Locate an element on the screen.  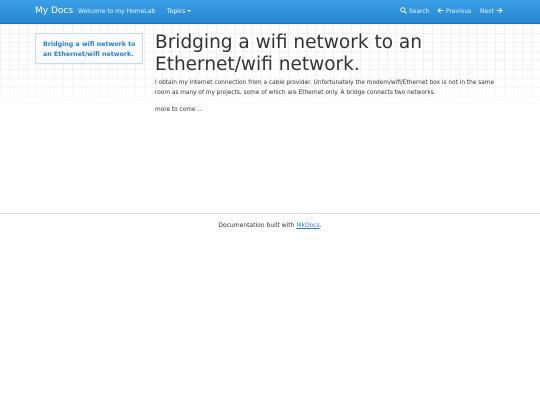
nav-search-label: Search is located at coordinates (419, 11).